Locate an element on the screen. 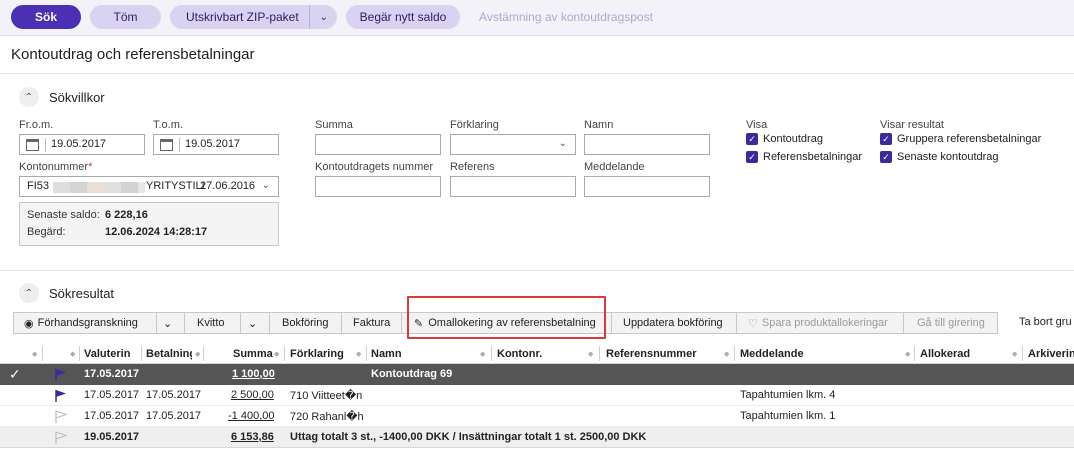 The image size is (1074, 464). account-select: FI53 YRITYSTILI 27.06.2016 ⌄ is located at coordinates (149, 186).